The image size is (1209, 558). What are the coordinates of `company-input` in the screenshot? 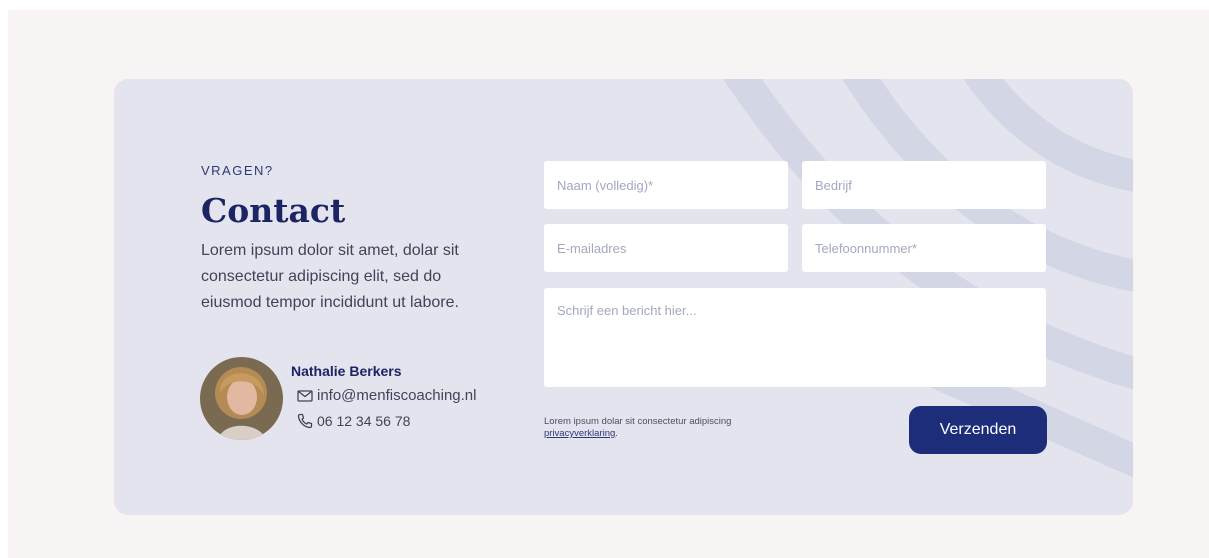 It's located at (924, 185).